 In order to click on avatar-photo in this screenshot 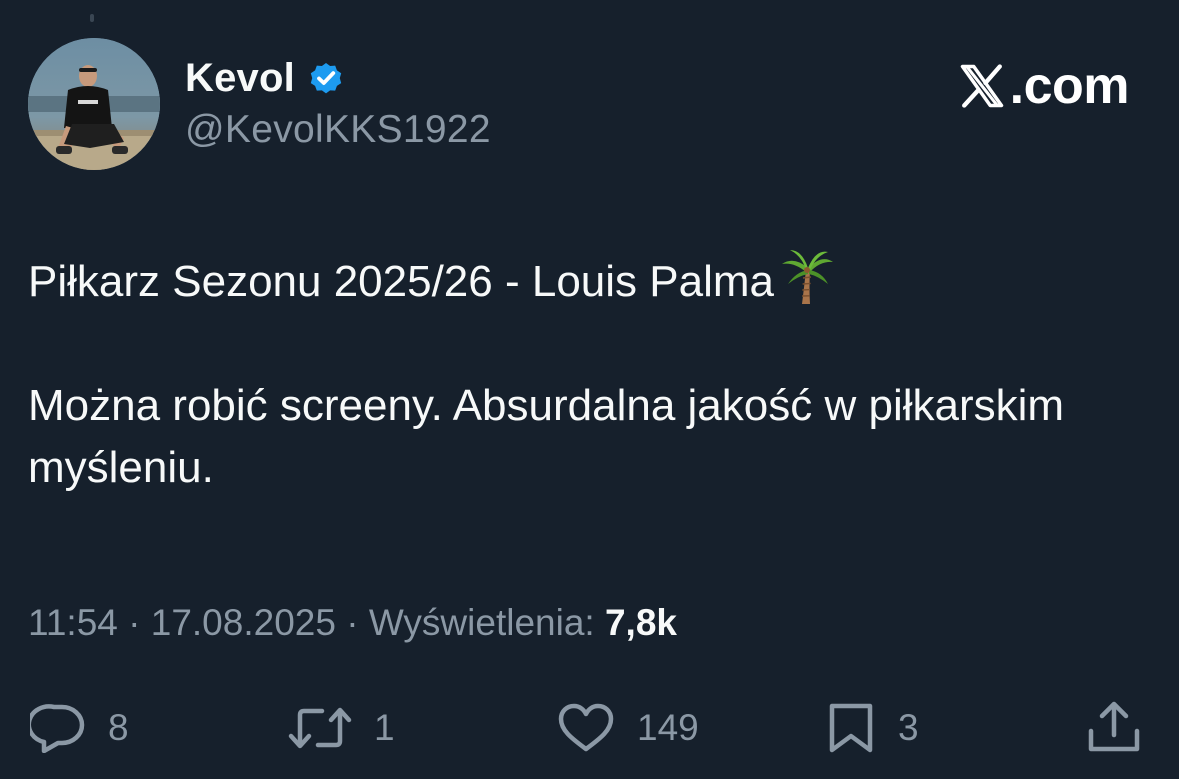, I will do `click(94, 104)`.